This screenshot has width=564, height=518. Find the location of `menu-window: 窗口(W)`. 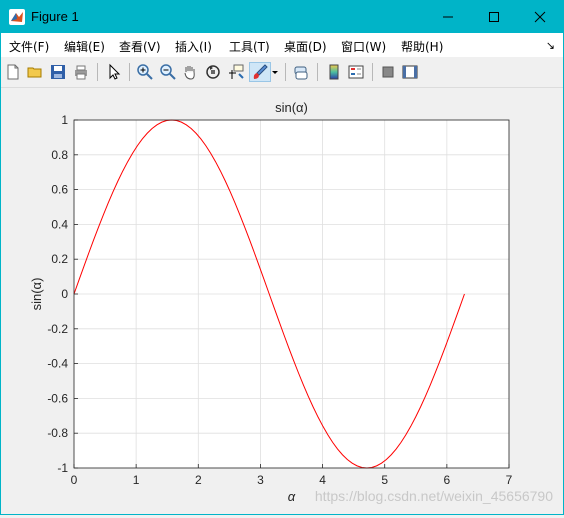

menu-window: 窗口(W) is located at coordinates (363, 46).